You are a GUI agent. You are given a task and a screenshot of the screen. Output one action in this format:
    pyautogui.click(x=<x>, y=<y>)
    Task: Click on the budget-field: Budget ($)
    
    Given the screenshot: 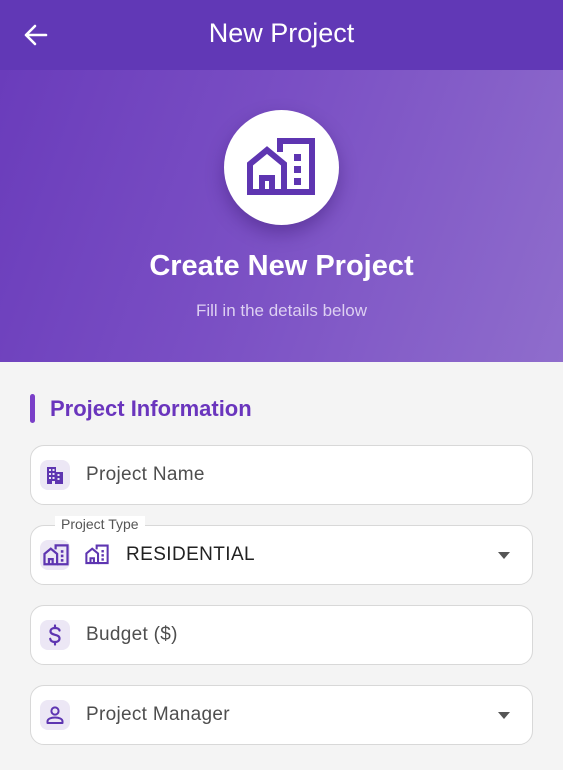 What is the action you would take?
    pyautogui.click(x=281, y=635)
    